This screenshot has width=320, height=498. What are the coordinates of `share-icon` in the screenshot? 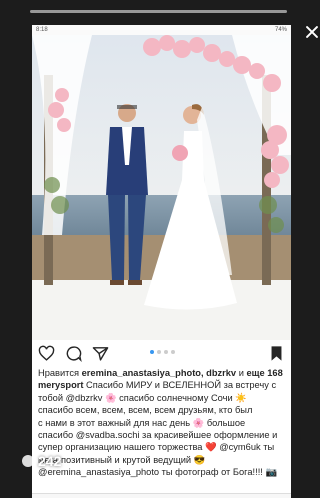 It's located at (100, 353).